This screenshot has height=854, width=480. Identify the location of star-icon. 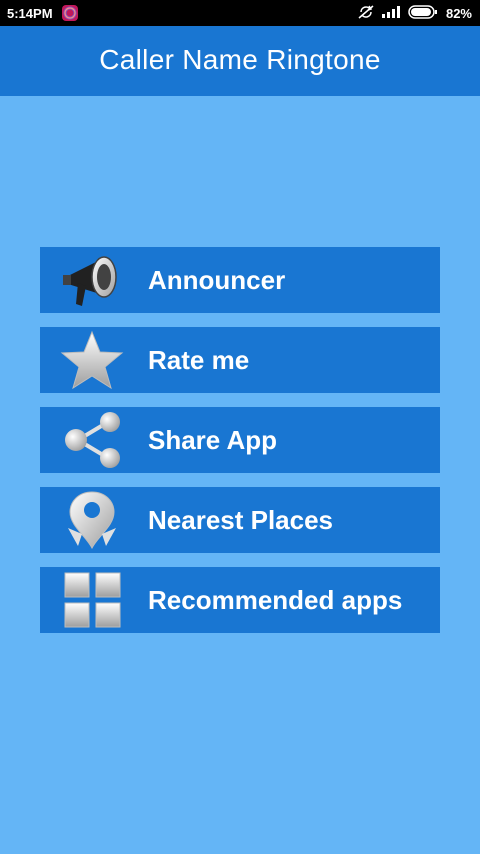
(92, 360).